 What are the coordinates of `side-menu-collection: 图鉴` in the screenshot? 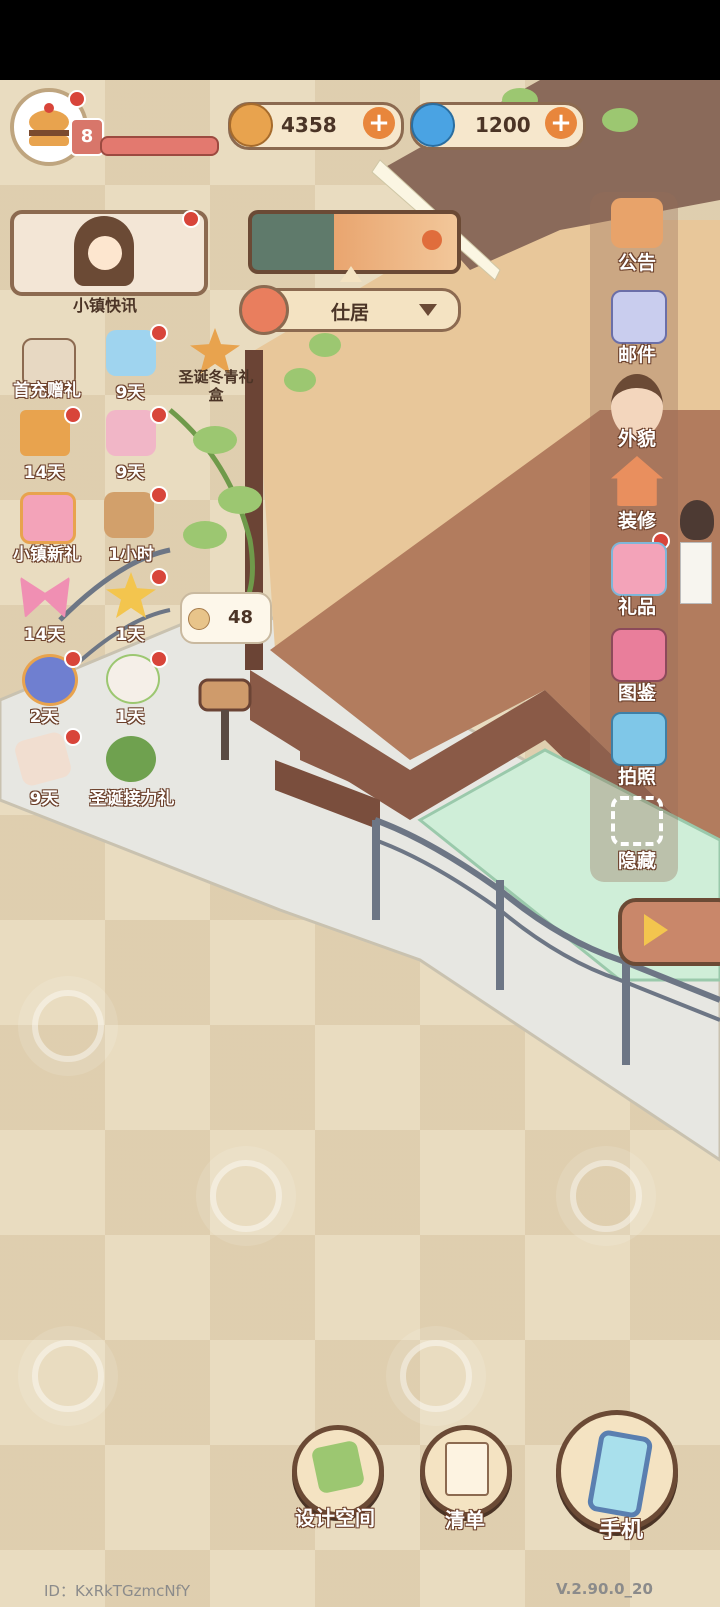 It's located at (637, 668).